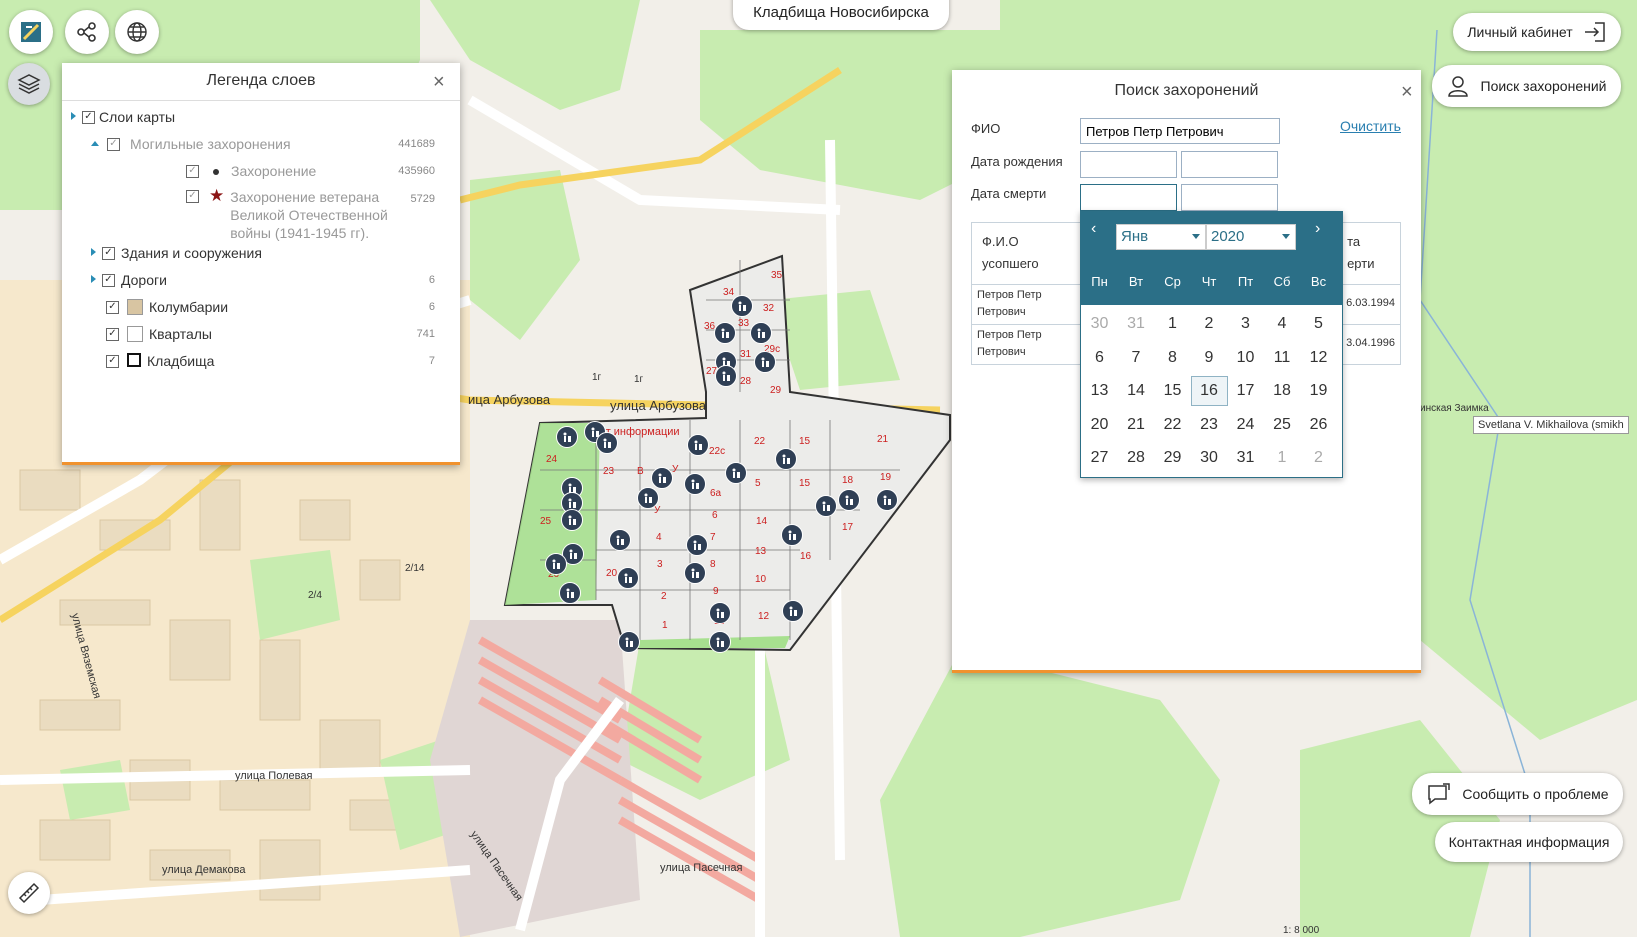 Image resolution: width=1637 pixels, height=937 pixels. Describe the element at coordinates (1517, 794) in the screenshot. I see `report-problem-button: Сообщить о проблеме` at that location.